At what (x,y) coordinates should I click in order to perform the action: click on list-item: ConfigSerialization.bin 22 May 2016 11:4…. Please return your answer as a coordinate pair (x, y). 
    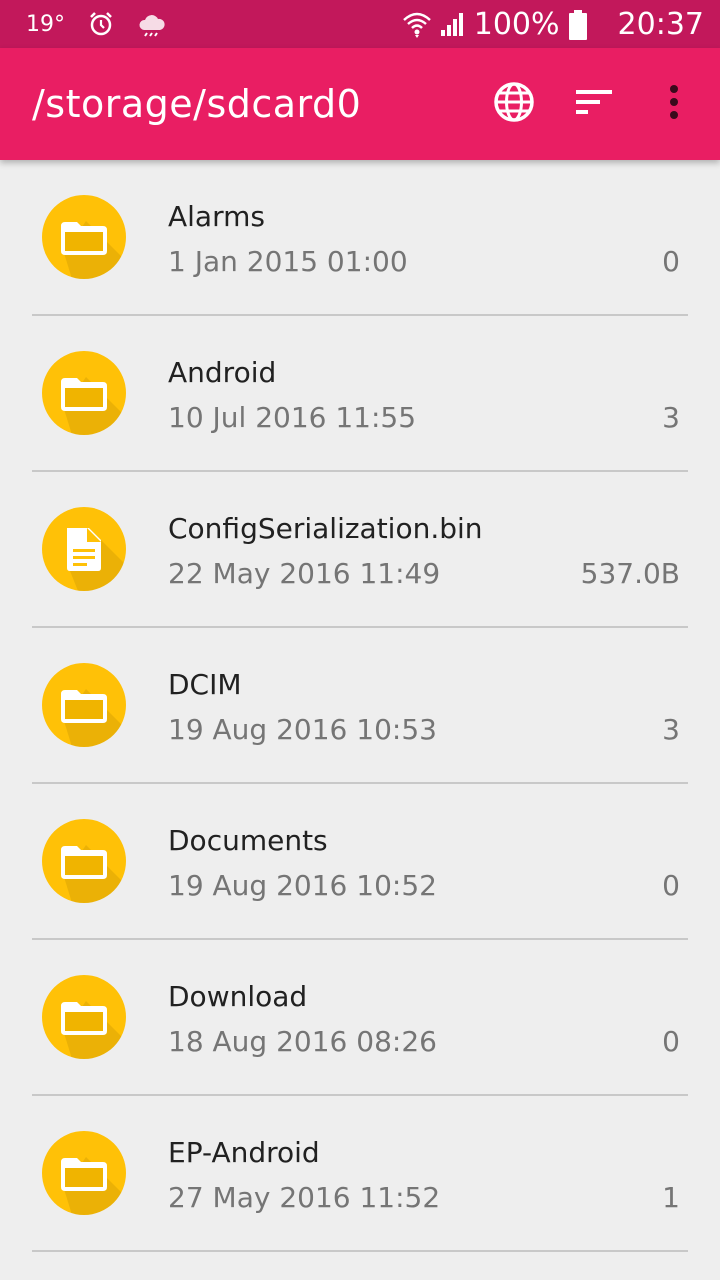
    Looking at the image, I should click on (360, 550).